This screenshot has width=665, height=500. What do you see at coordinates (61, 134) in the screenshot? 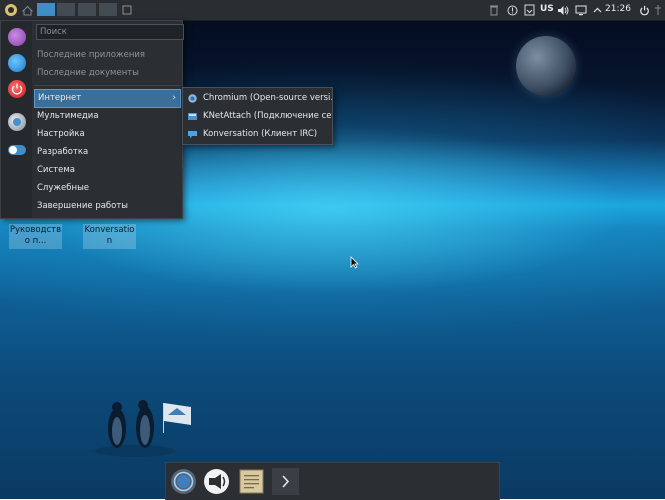
I see `category-label: Настройка` at bounding box center [61, 134].